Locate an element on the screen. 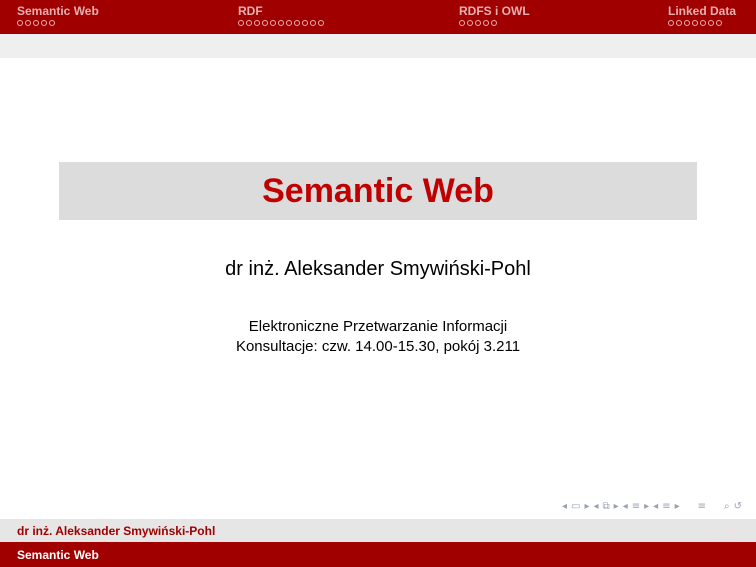  subsection-bar is located at coordinates (378, 46).